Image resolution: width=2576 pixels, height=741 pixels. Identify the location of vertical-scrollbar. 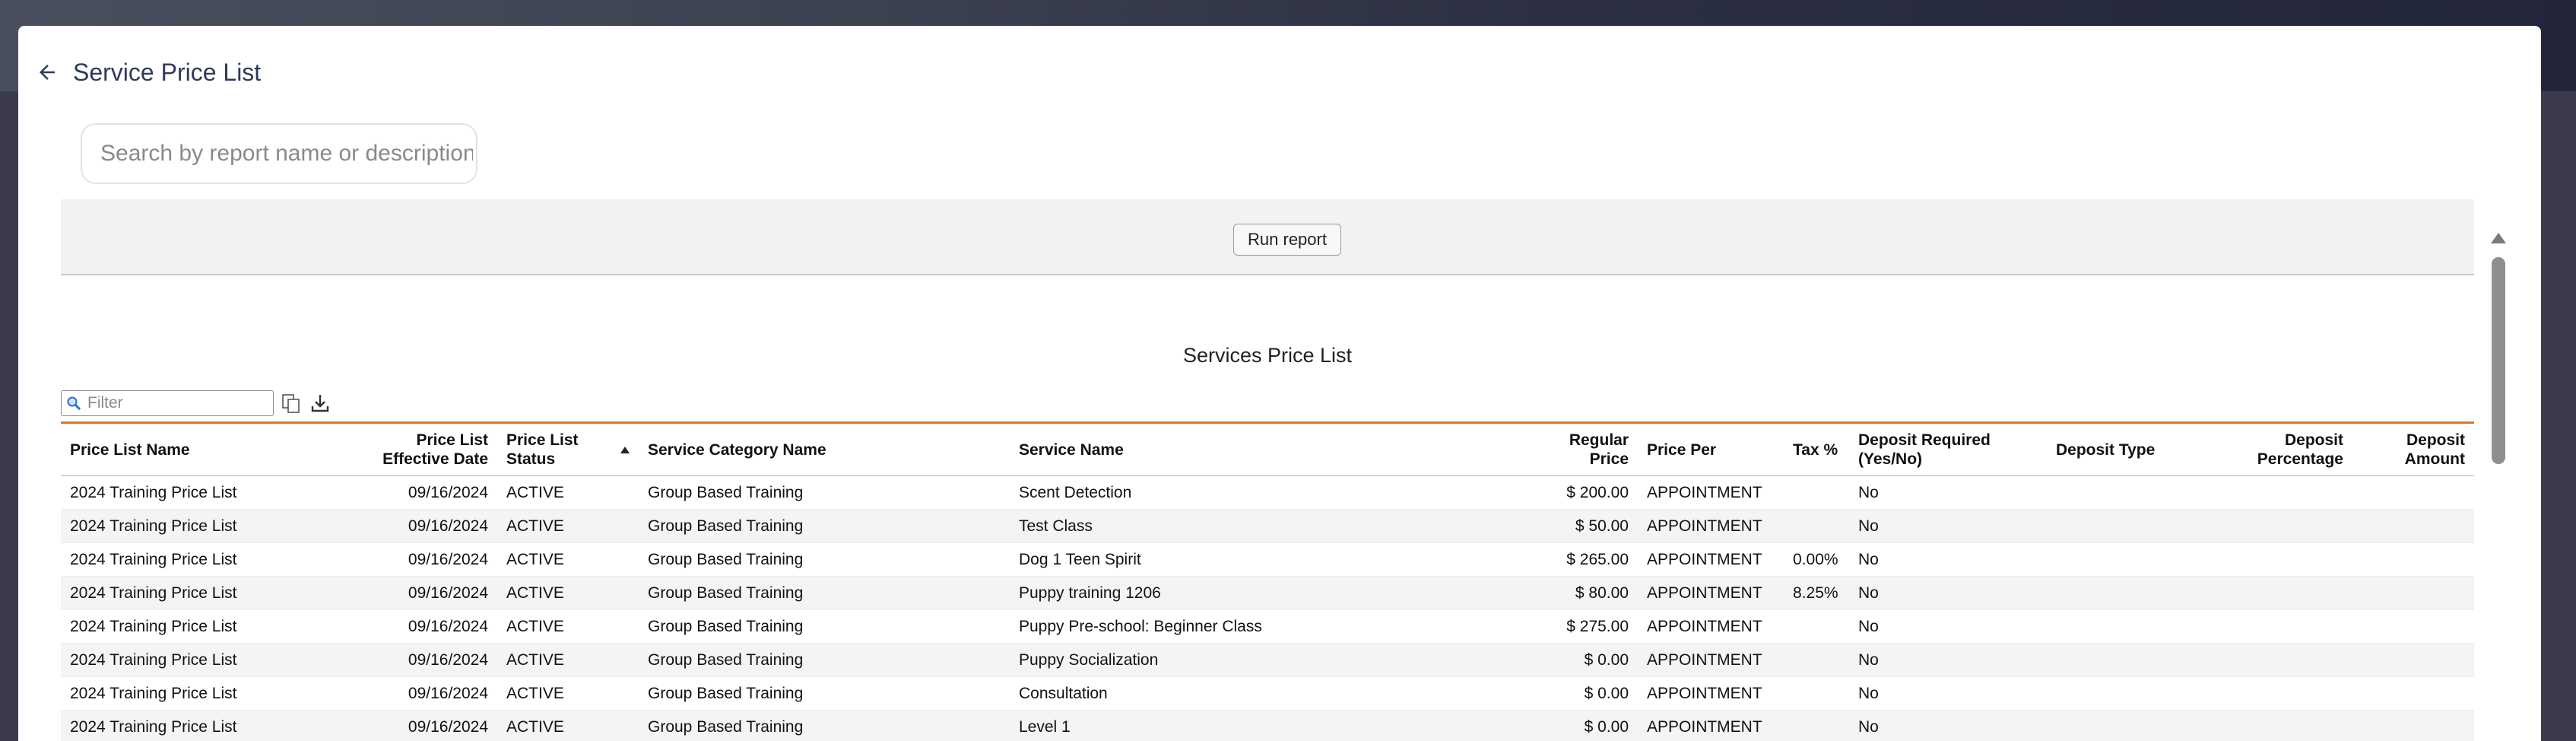
(2498, 485).